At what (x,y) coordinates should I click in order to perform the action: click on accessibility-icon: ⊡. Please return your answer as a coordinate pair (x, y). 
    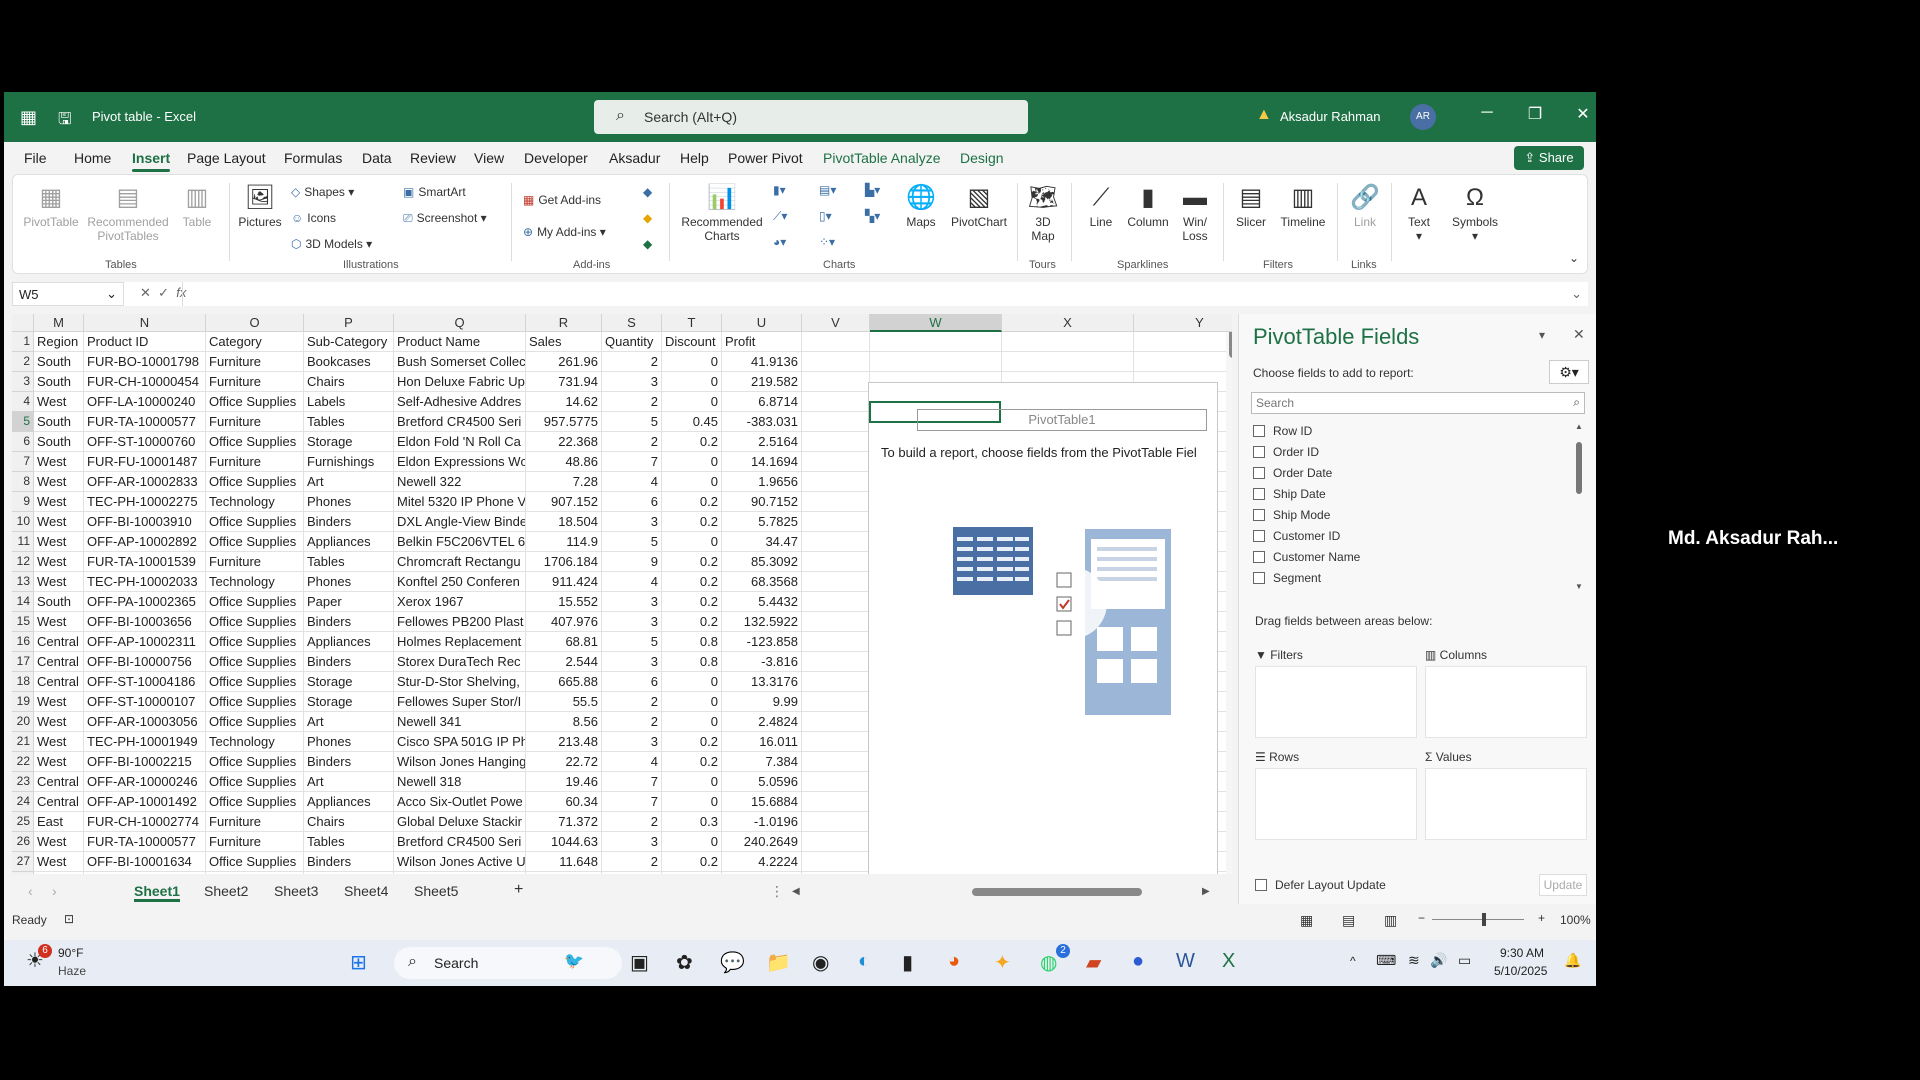
    Looking at the image, I should click on (69, 919).